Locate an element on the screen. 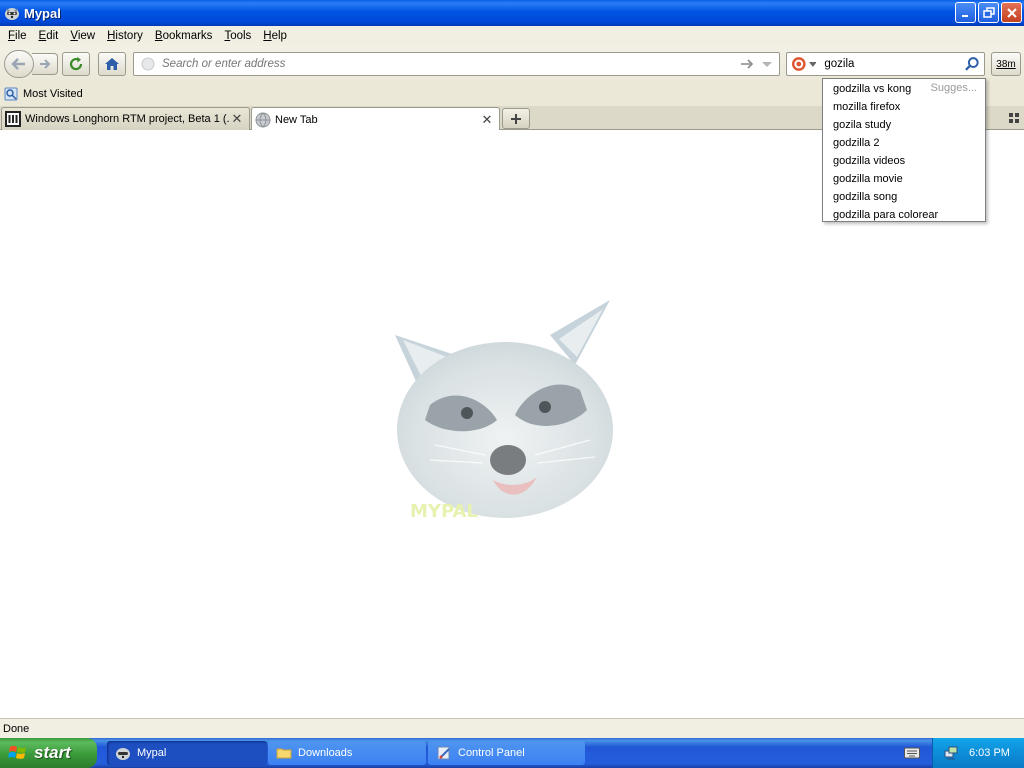 Image resolution: width=1024 pixels, height=768 pixels. navigation-toolbar: 38m is located at coordinates (512, 64).